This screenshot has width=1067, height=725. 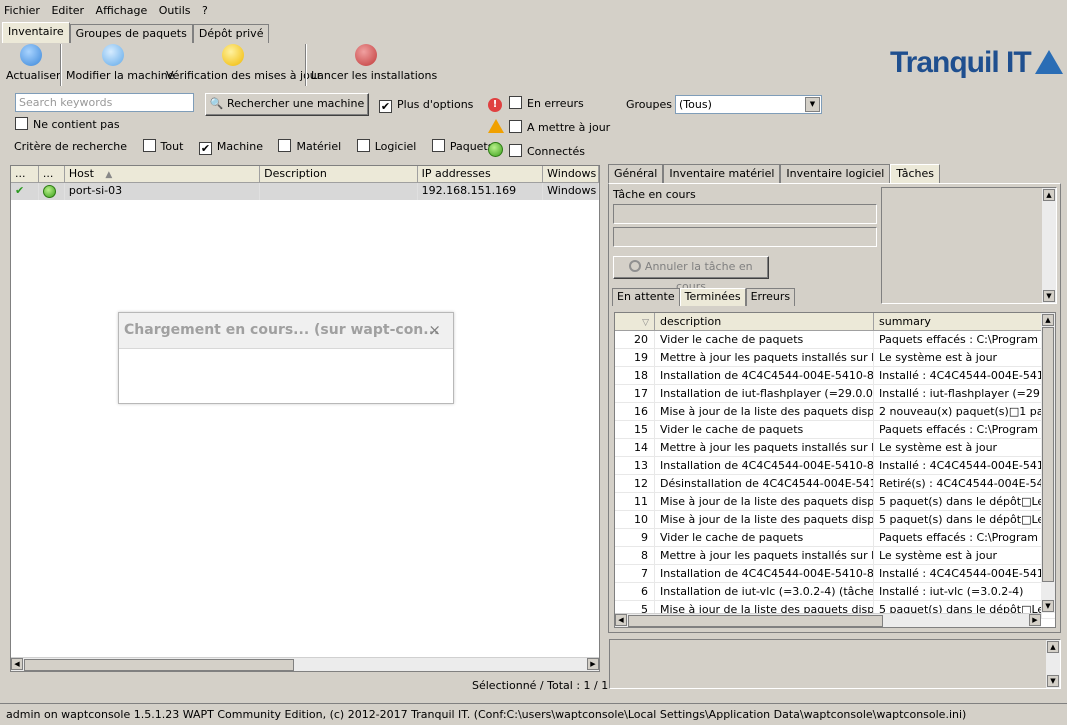 I want to click on col-host: Host ▲, so click(x=163, y=174).